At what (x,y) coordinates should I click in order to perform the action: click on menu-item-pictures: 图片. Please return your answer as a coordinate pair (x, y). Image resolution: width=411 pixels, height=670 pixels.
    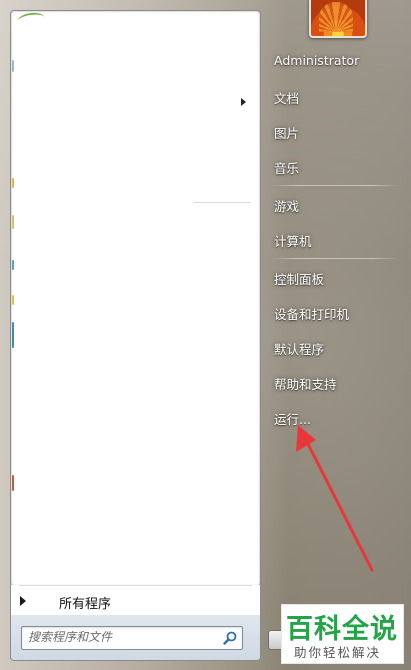
    Looking at the image, I should click on (286, 132).